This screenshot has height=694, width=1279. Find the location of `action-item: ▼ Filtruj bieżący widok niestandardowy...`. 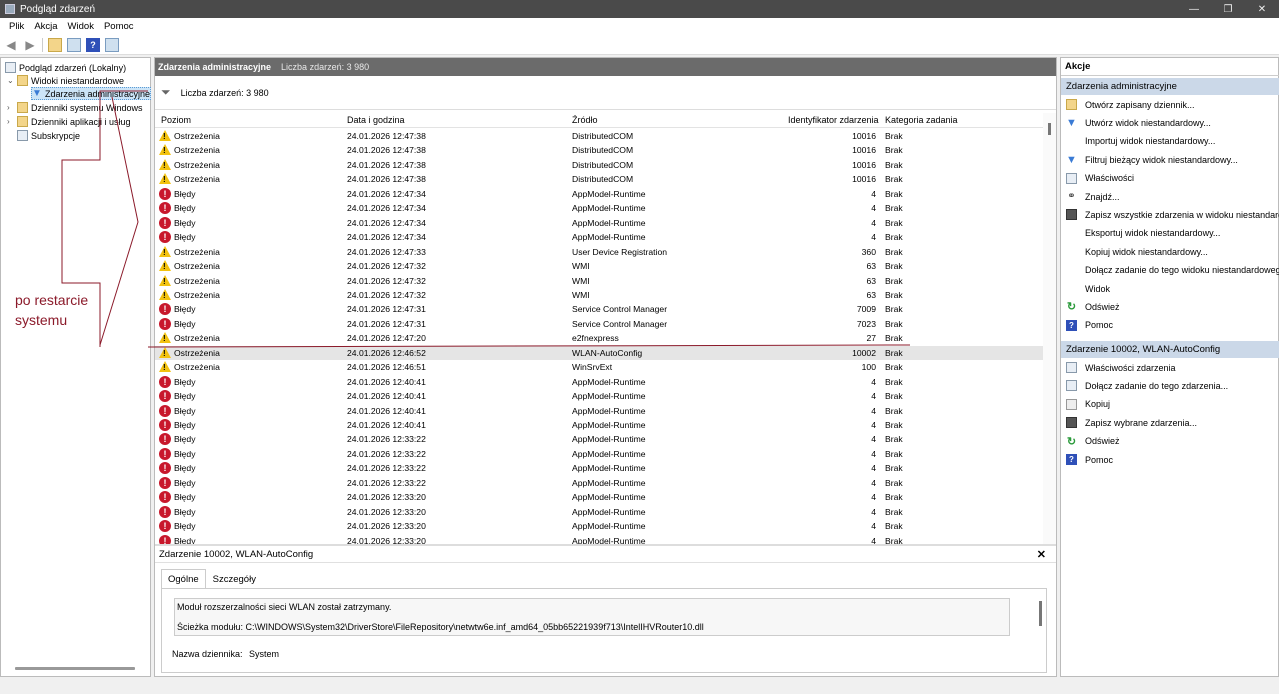

action-item: ▼ Filtruj bieżący widok niestandardowy... is located at coordinates (1170, 159).